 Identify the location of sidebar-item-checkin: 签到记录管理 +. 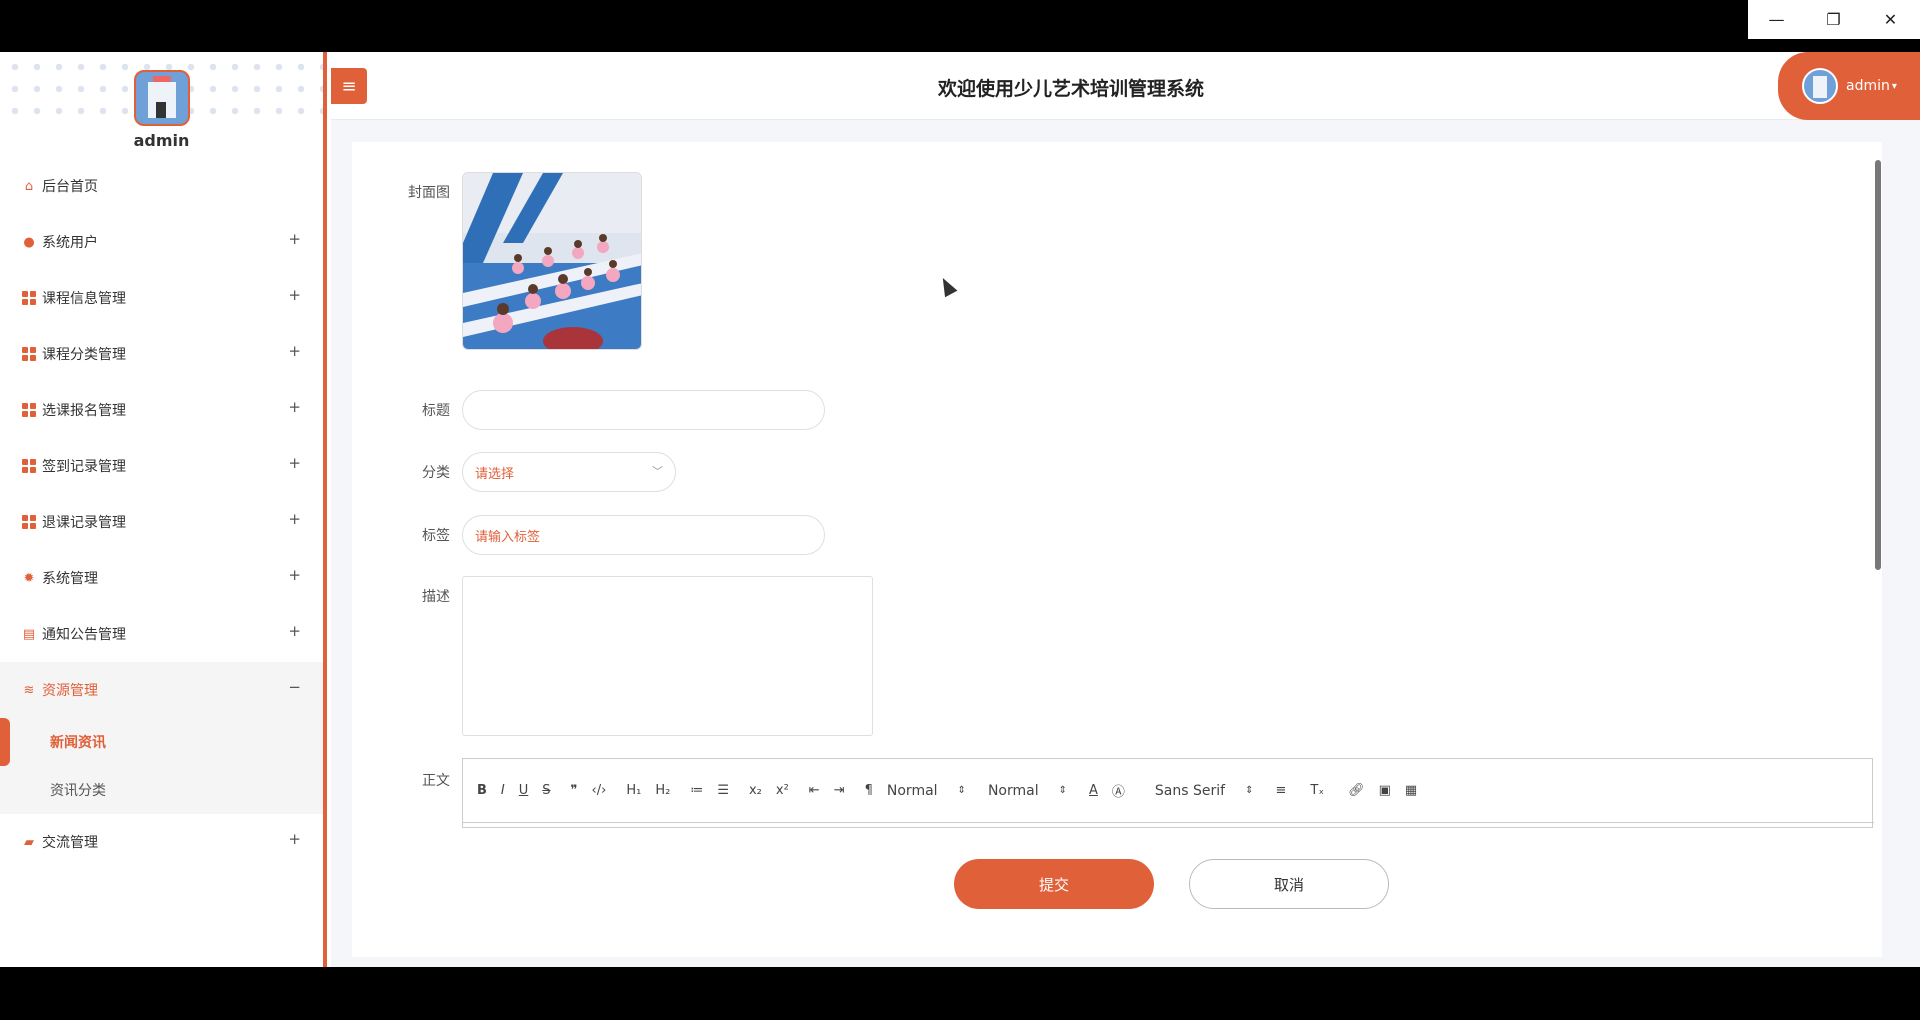
(161, 466).